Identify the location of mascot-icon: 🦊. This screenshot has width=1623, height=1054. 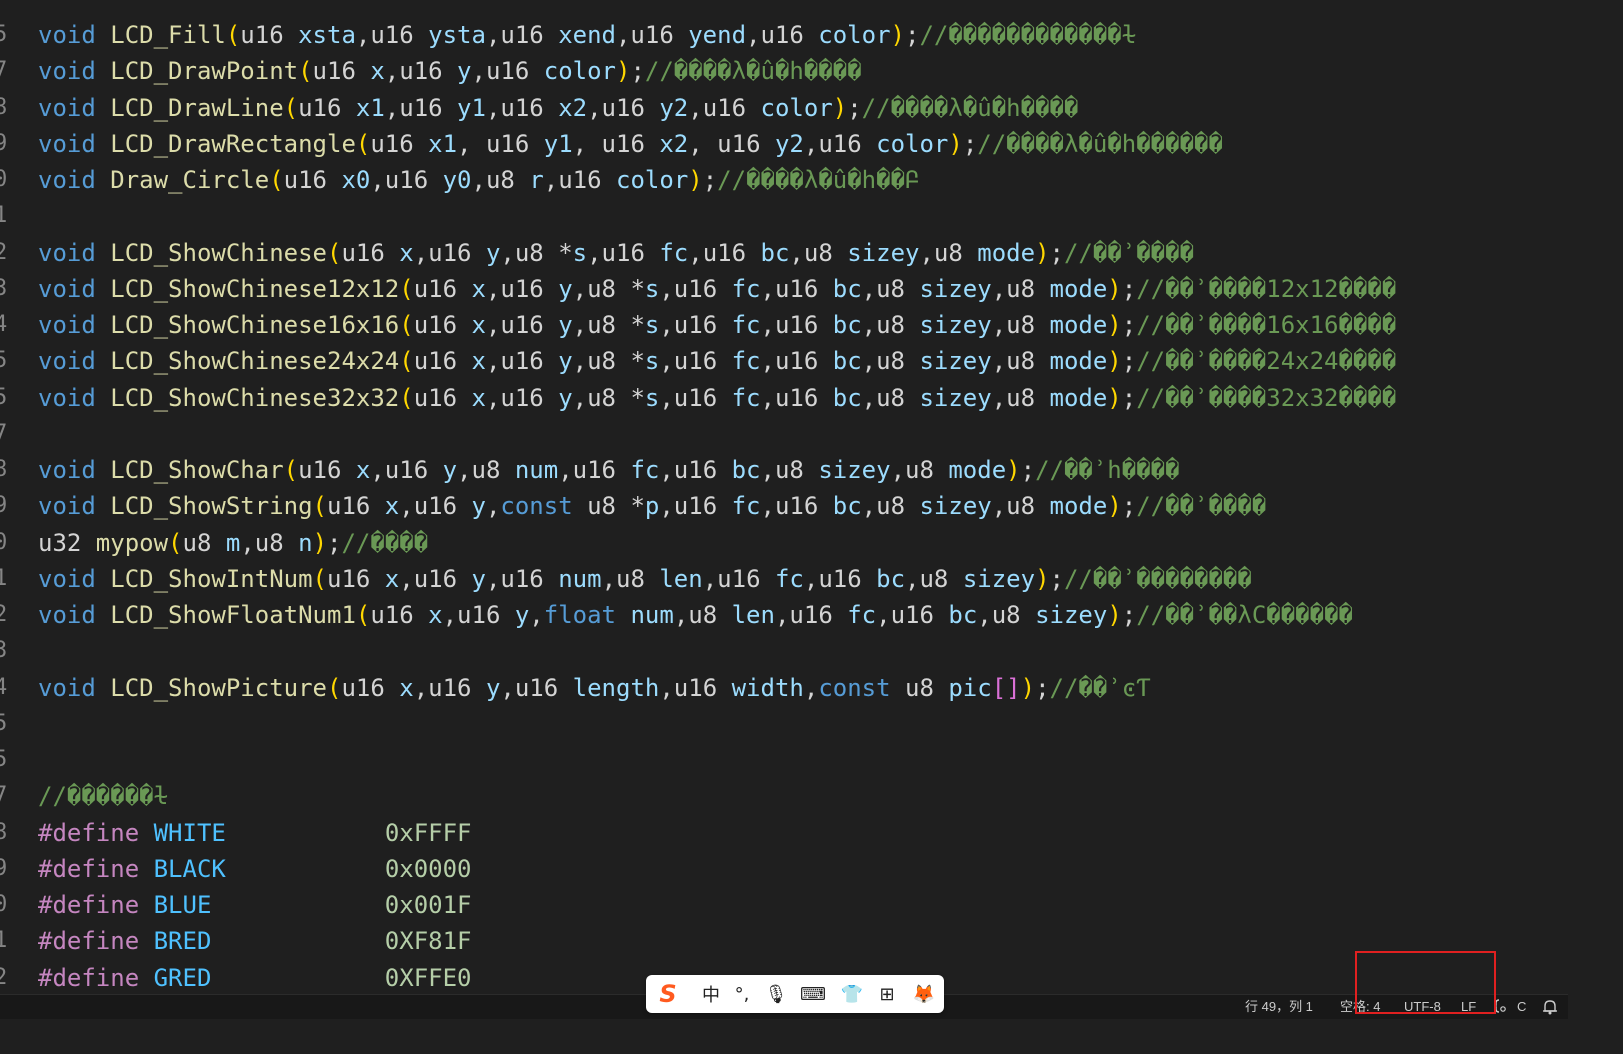
(924, 994).